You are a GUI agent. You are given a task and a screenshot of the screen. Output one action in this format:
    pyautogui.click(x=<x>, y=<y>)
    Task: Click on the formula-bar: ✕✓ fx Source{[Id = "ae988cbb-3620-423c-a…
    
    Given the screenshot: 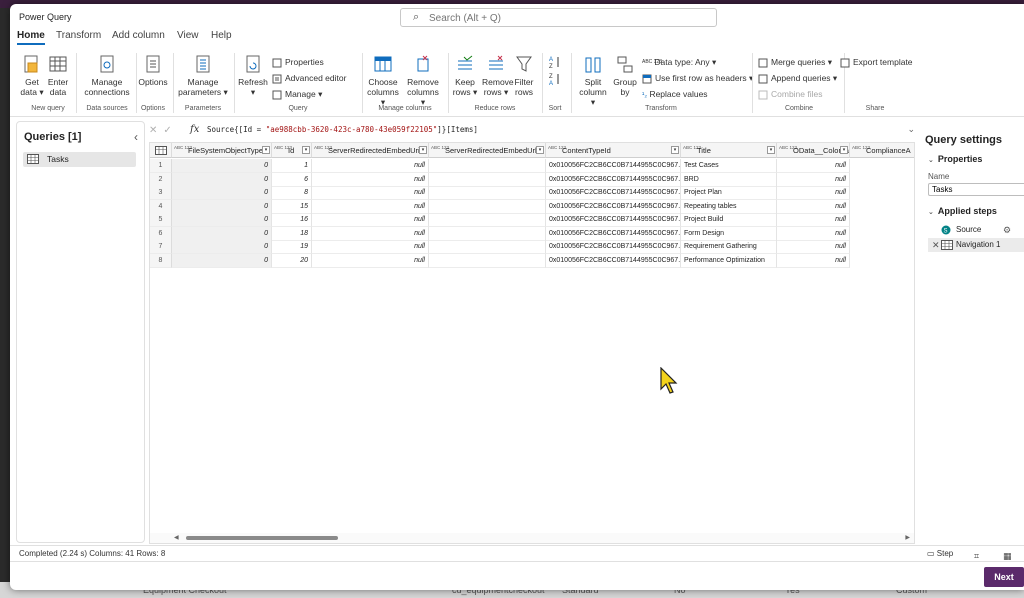 What is the action you would take?
    pyautogui.click(x=532, y=131)
    